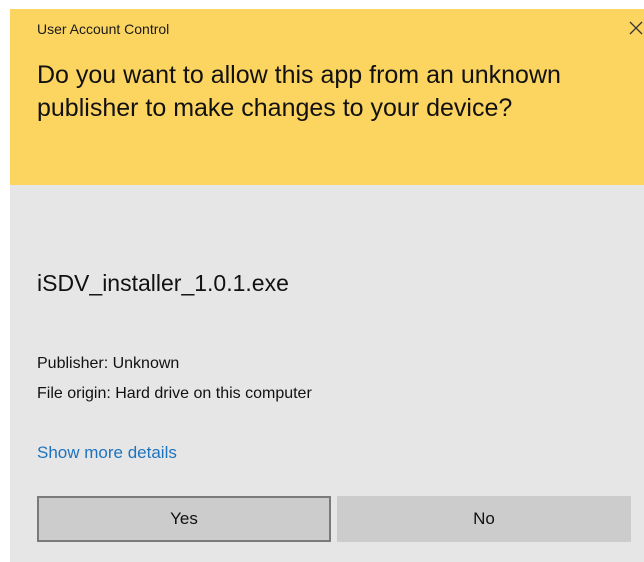  I want to click on file-origin-info: File origin: Hard drive on this computer, so click(174, 393).